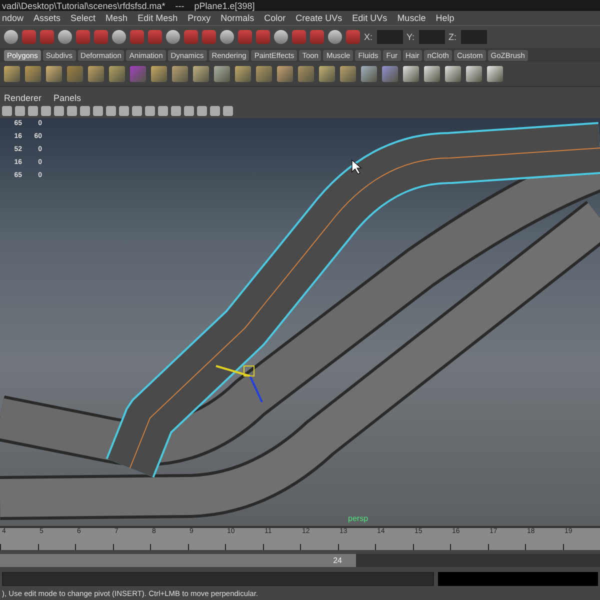 This screenshot has height=600, width=600. I want to click on menu-item: Mesh, so click(117, 18).